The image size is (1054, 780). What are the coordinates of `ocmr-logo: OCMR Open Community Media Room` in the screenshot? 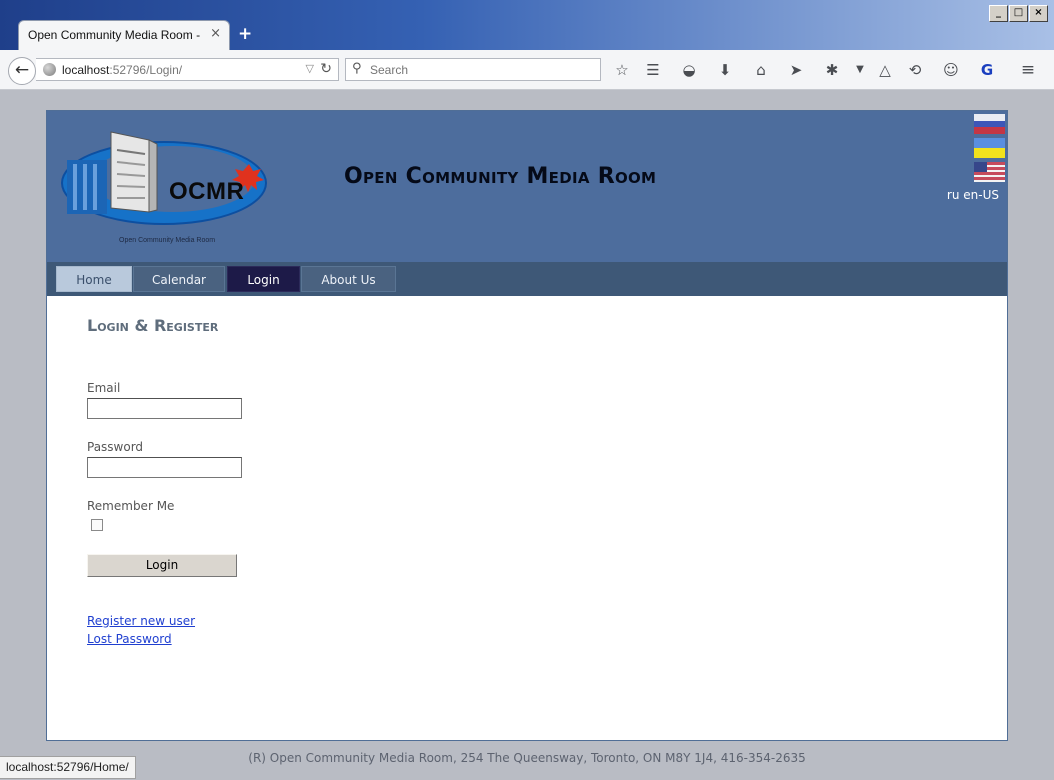 It's located at (168, 187).